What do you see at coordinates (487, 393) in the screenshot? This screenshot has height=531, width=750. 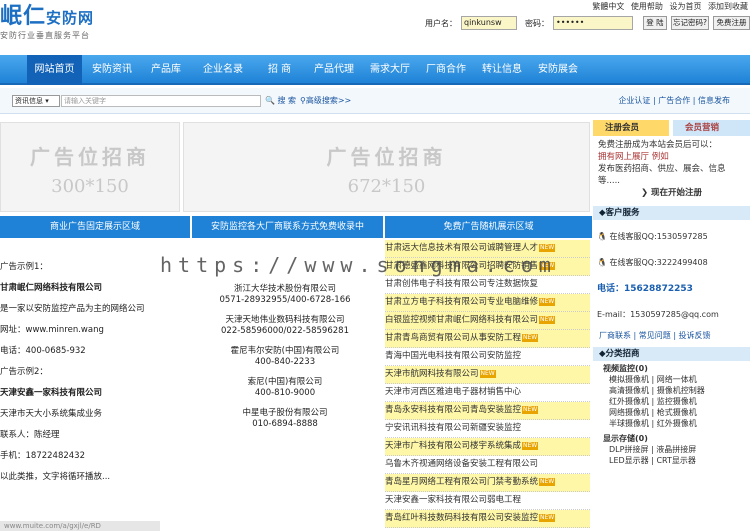 I see `random-ad-item: 天津市河西区雅迪电子器材销售中心` at bounding box center [487, 393].